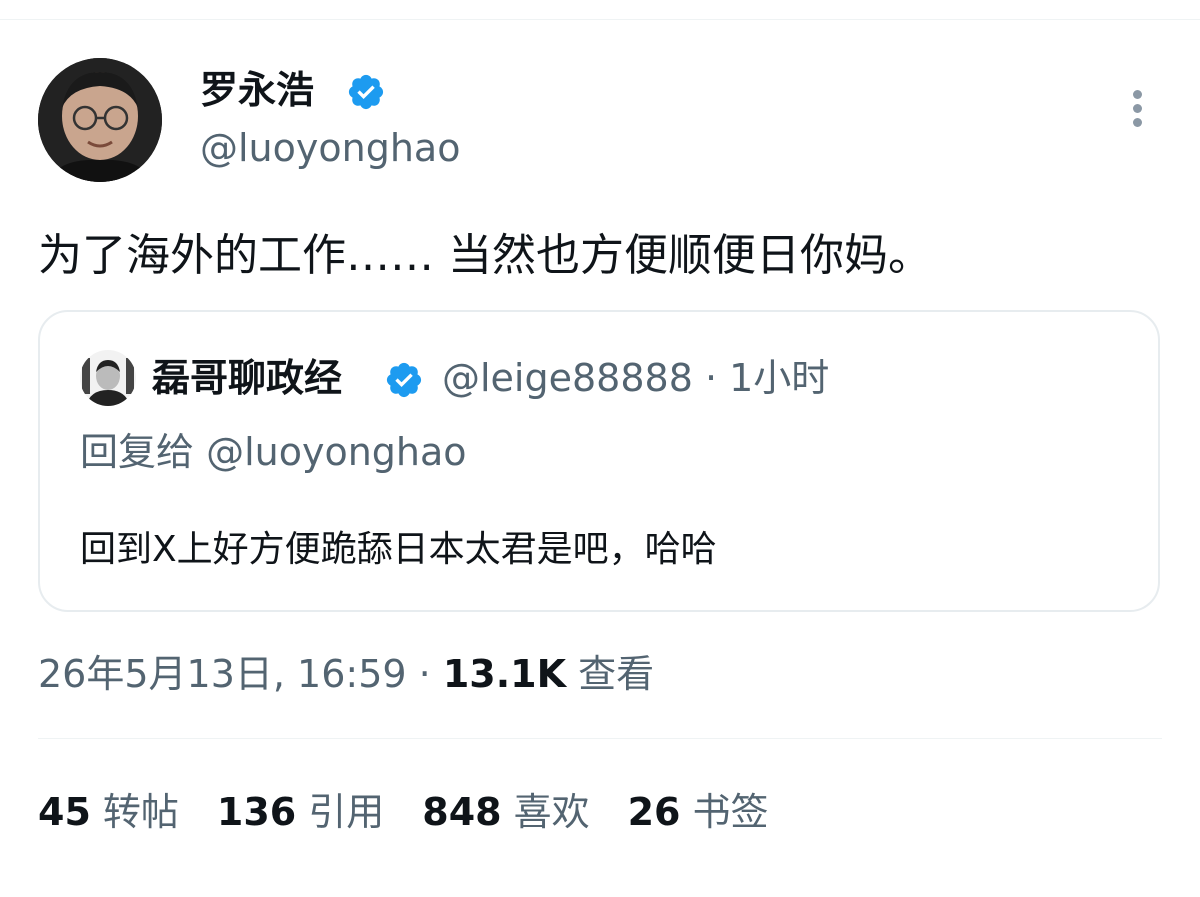  What do you see at coordinates (635, 378) in the screenshot?
I see `quote-handle-time: @leige88888 · 1小时` at bounding box center [635, 378].